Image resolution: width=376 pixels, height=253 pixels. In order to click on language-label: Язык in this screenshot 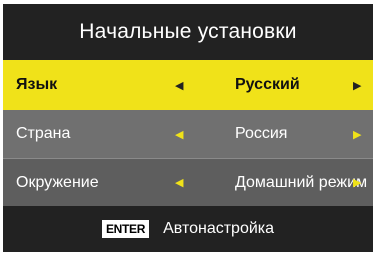, I will do `click(37, 84)`.